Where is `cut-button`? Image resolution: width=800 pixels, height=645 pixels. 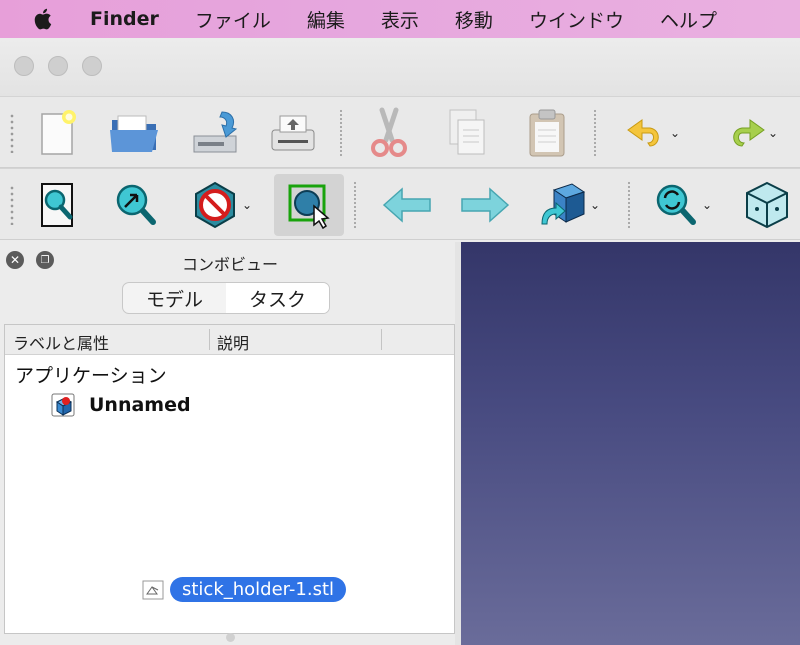 cut-button is located at coordinates (389, 133).